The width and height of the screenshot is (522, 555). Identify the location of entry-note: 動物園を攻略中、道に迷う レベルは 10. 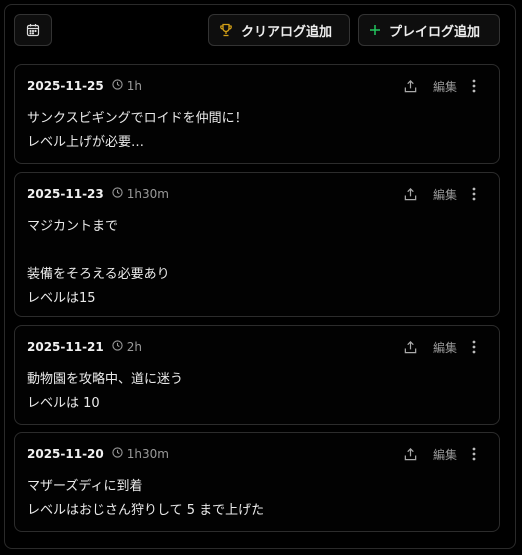
(105, 391).